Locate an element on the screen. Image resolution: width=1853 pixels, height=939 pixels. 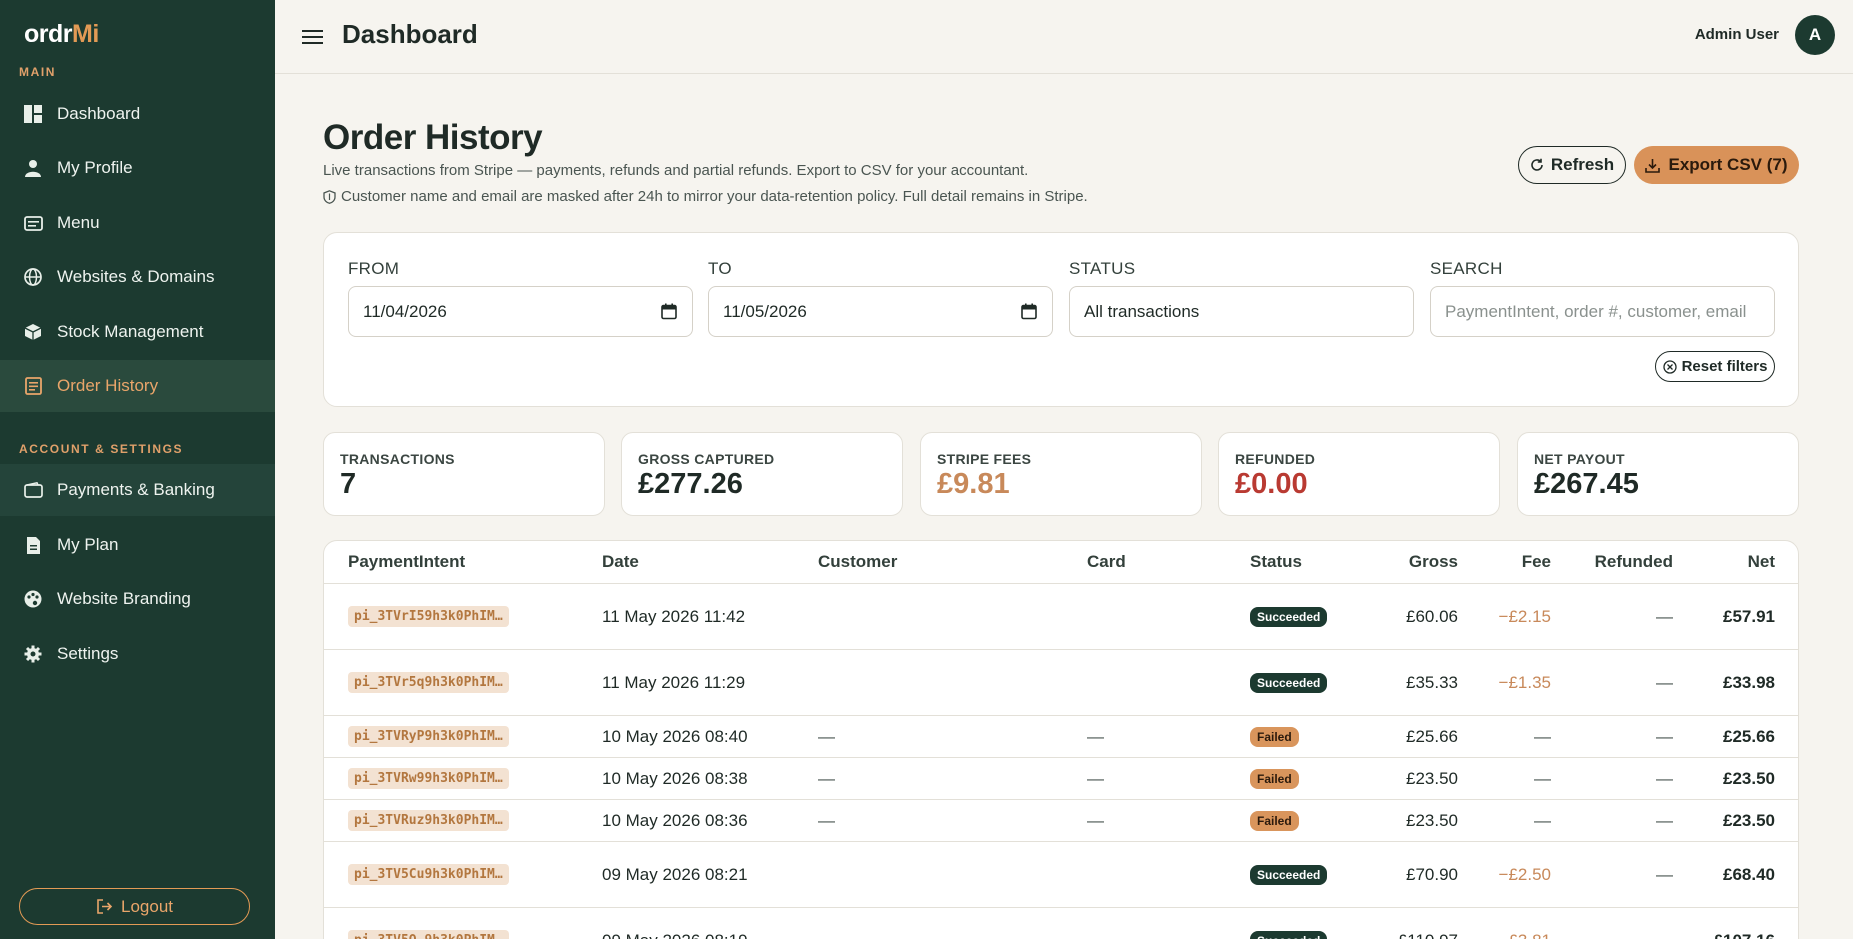
customer-cell: — is located at coordinates (826, 820).